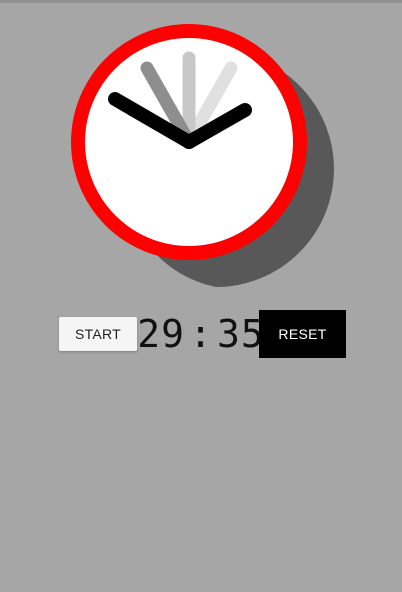 The image size is (402, 592). What do you see at coordinates (189, 142) in the screenshot?
I see `clock-center-dot` at bounding box center [189, 142].